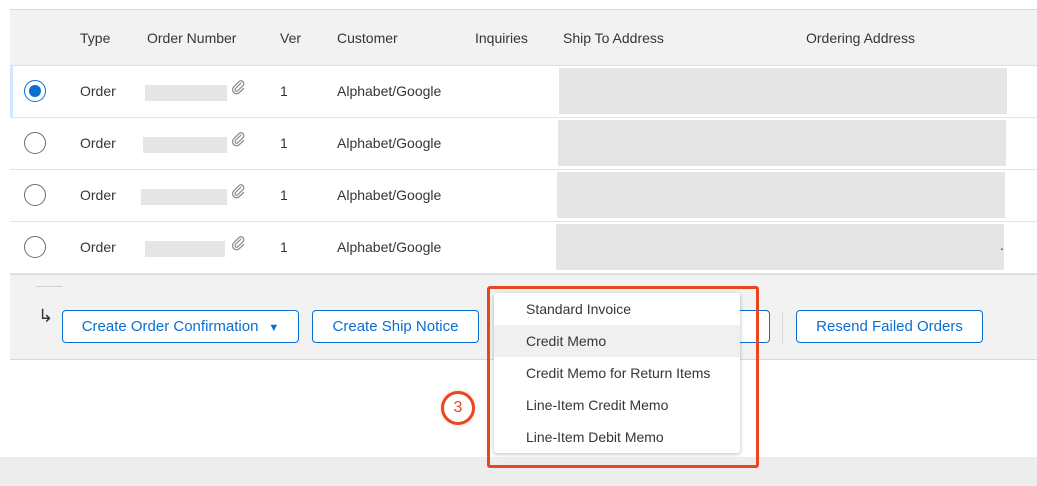 The width and height of the screenshot is (1037, 486). What do you see at coordinates (46, 316) in the screenshot?
I see `return-arrow-icon: ↳` at bounding box center [46, 316].